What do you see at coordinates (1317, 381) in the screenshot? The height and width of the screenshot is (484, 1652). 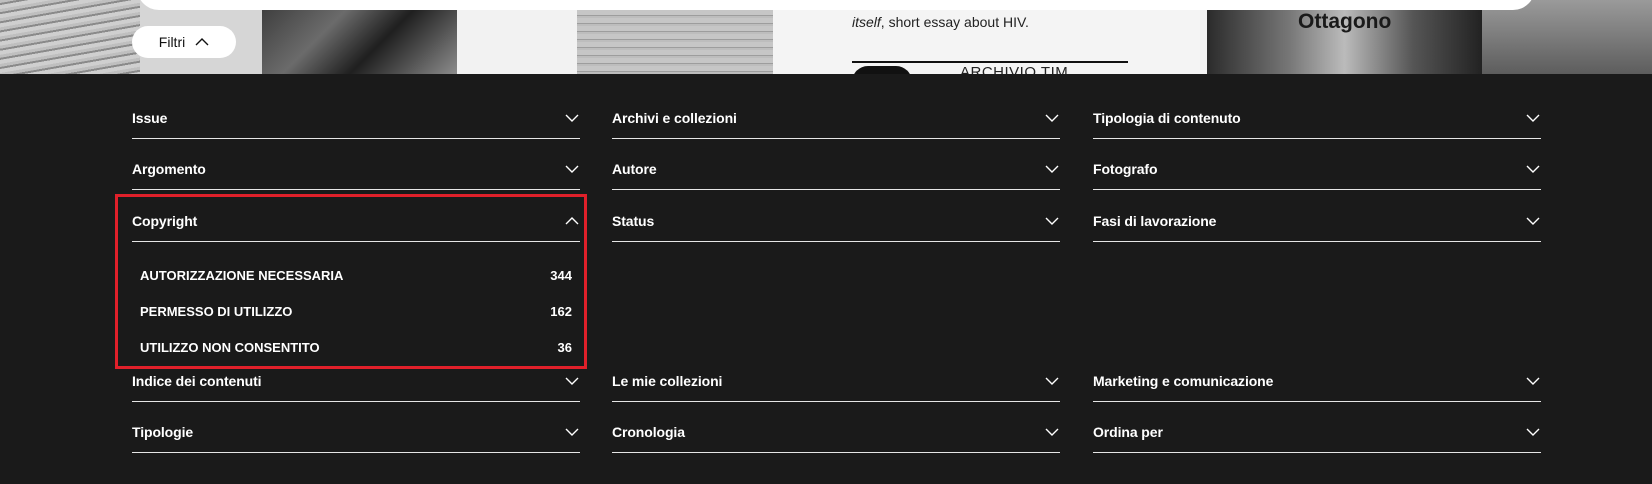 I see `filter-marketing-e-comunicazione: Marketing e comunicazione` at bounding box center [1317, 381].